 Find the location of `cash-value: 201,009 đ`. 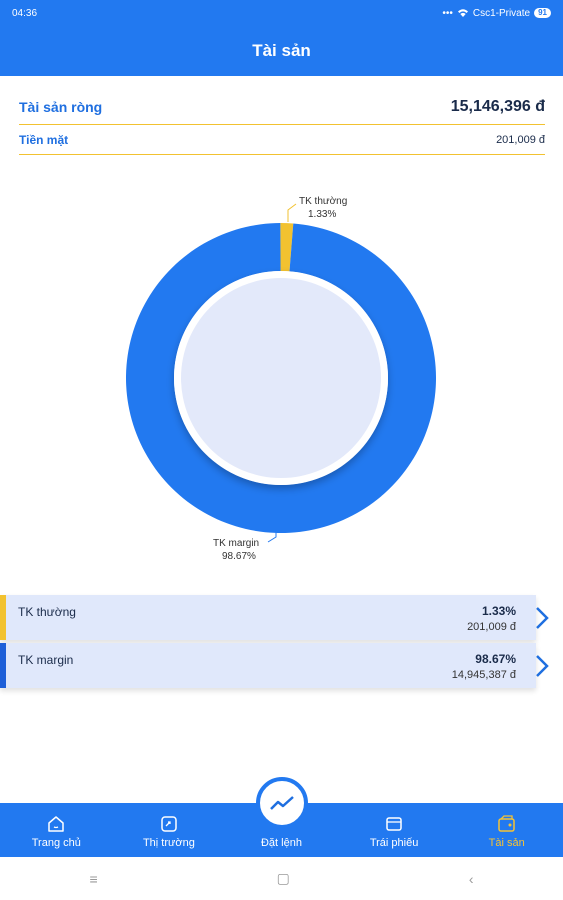

cash-value: 201,009 đ is located at coordinates (520, 139).